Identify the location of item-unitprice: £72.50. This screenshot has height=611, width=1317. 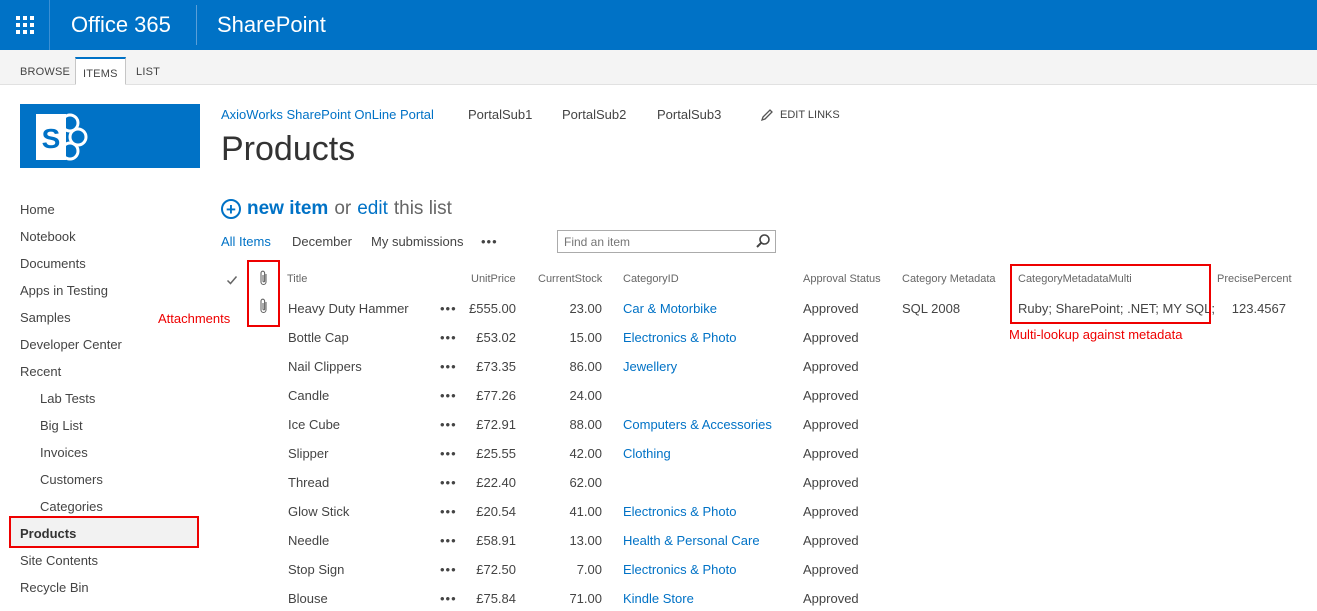
(496, 569).